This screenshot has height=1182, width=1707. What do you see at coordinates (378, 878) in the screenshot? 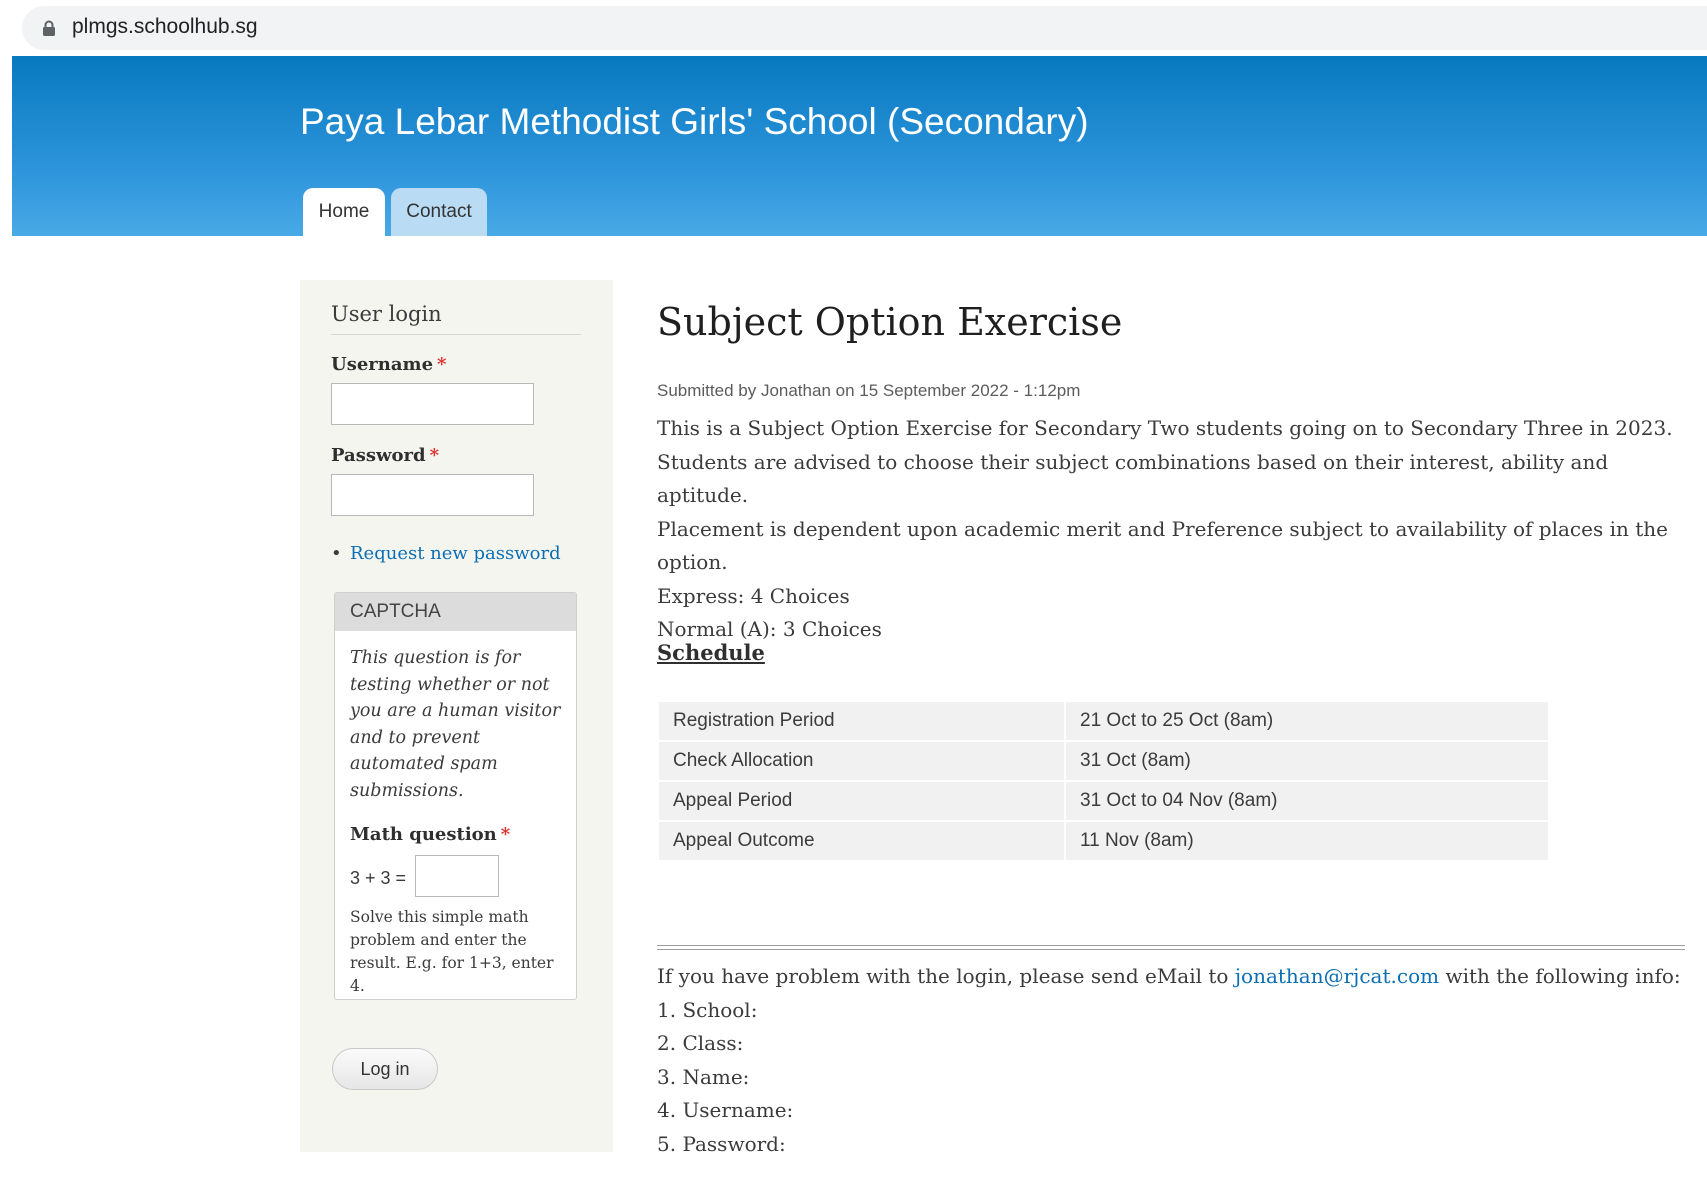
I see `math-expression: 3 + 3 =` at bounding box center [378, 878].